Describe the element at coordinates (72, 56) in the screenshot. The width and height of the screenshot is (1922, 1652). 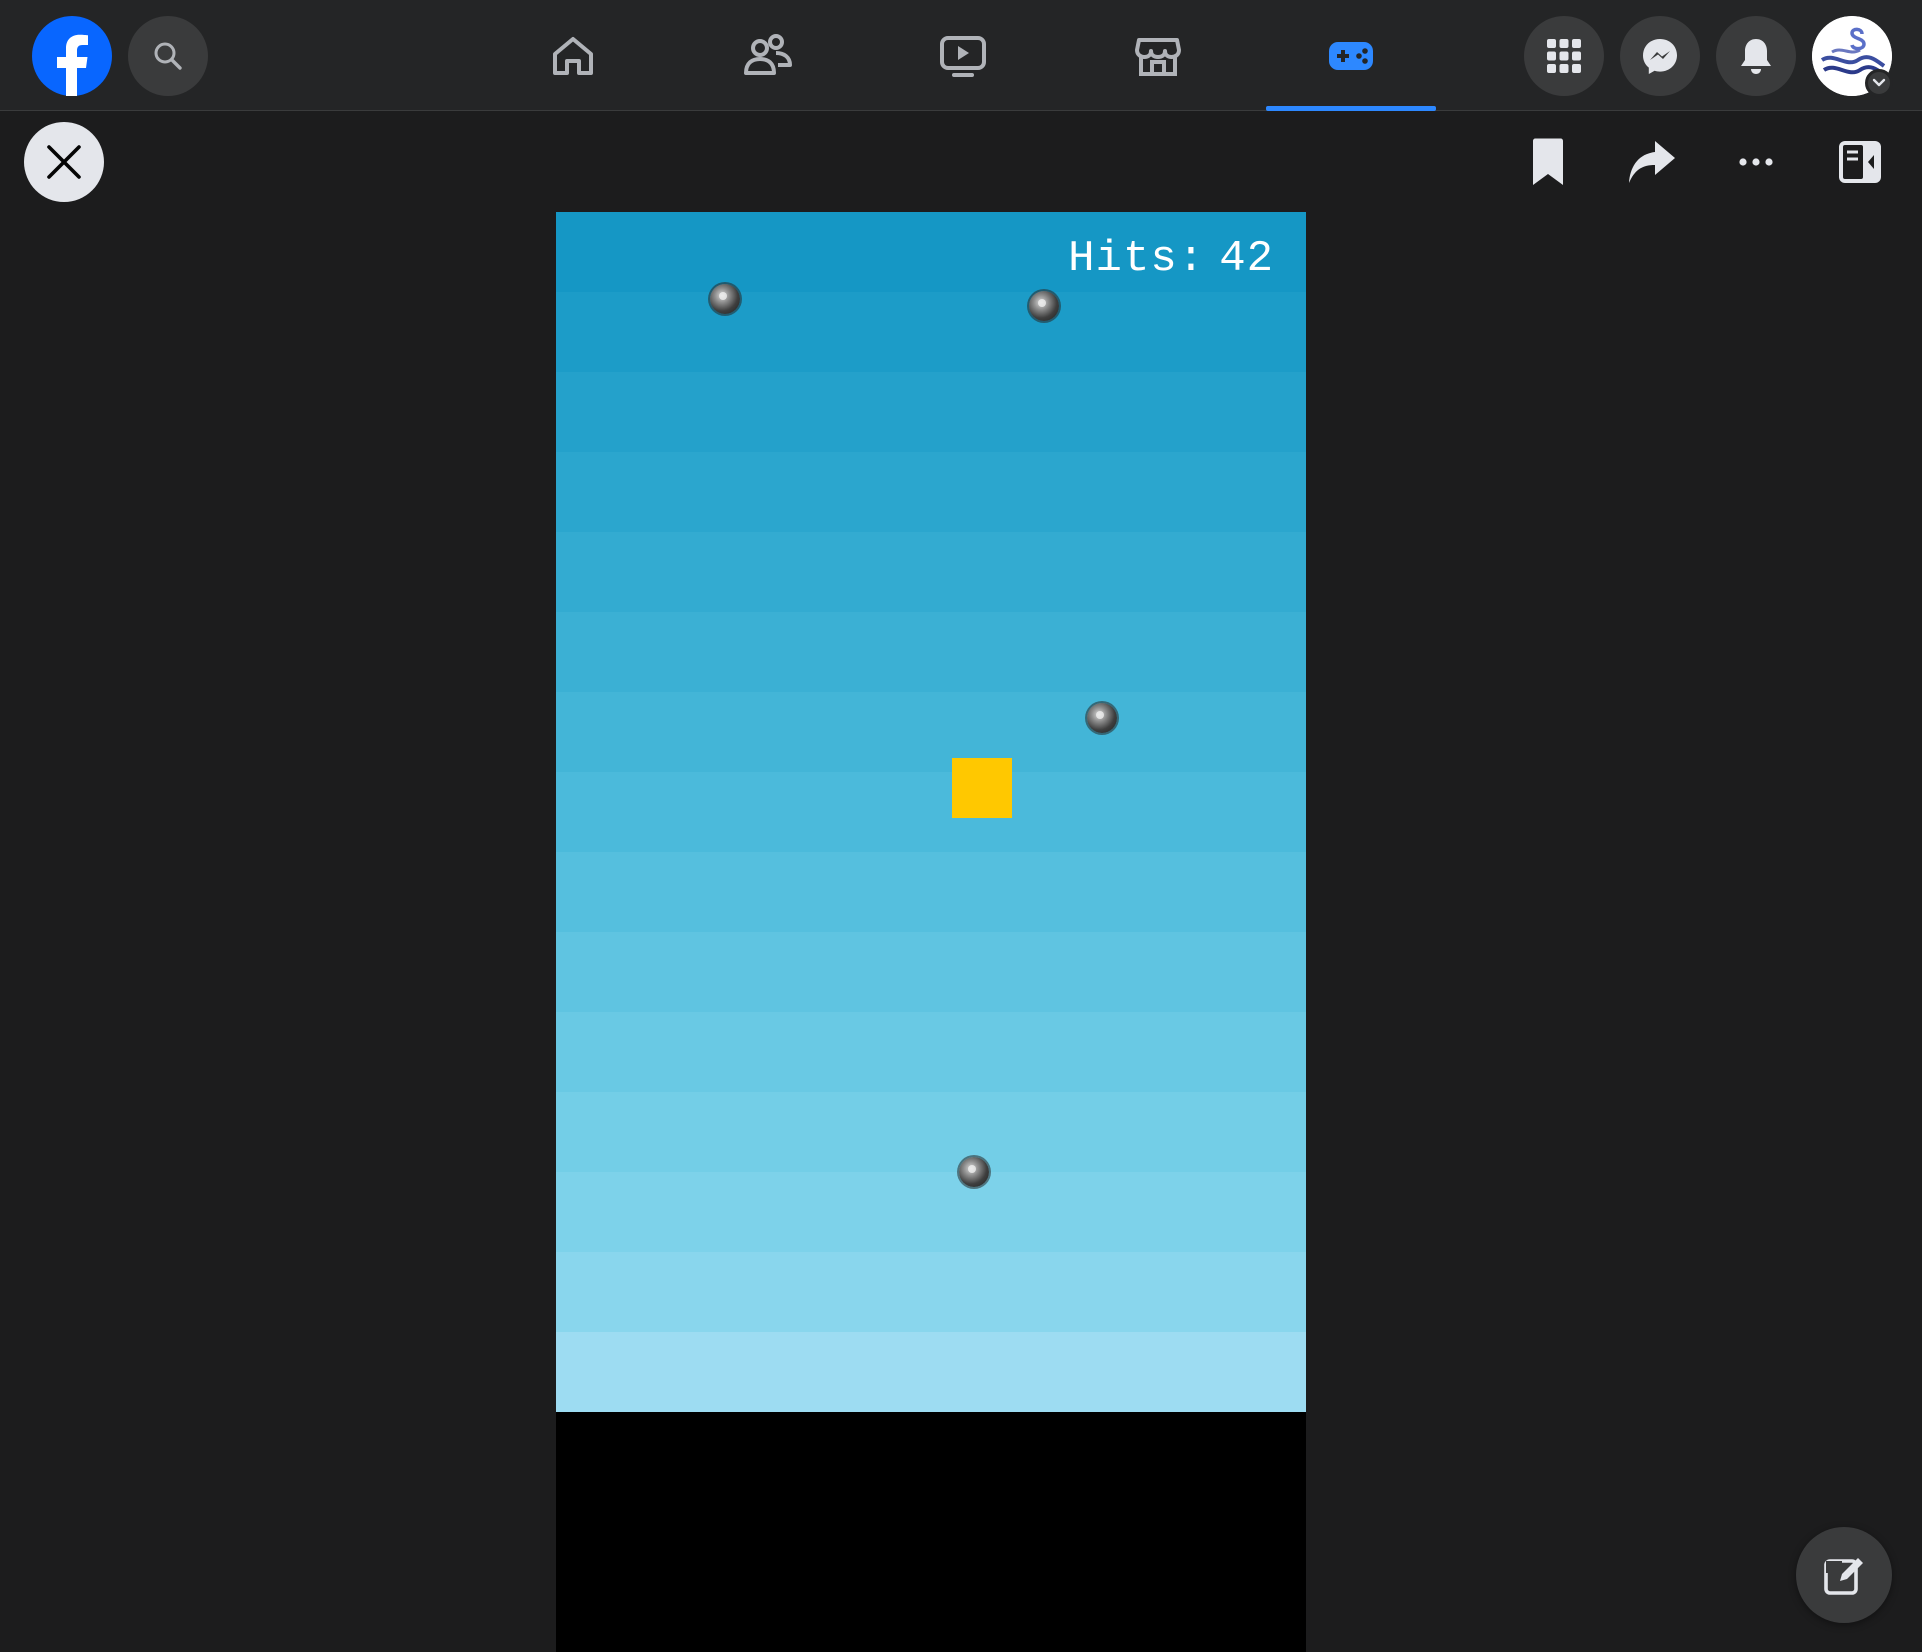
I see `facebook-logo-icon` at that location.